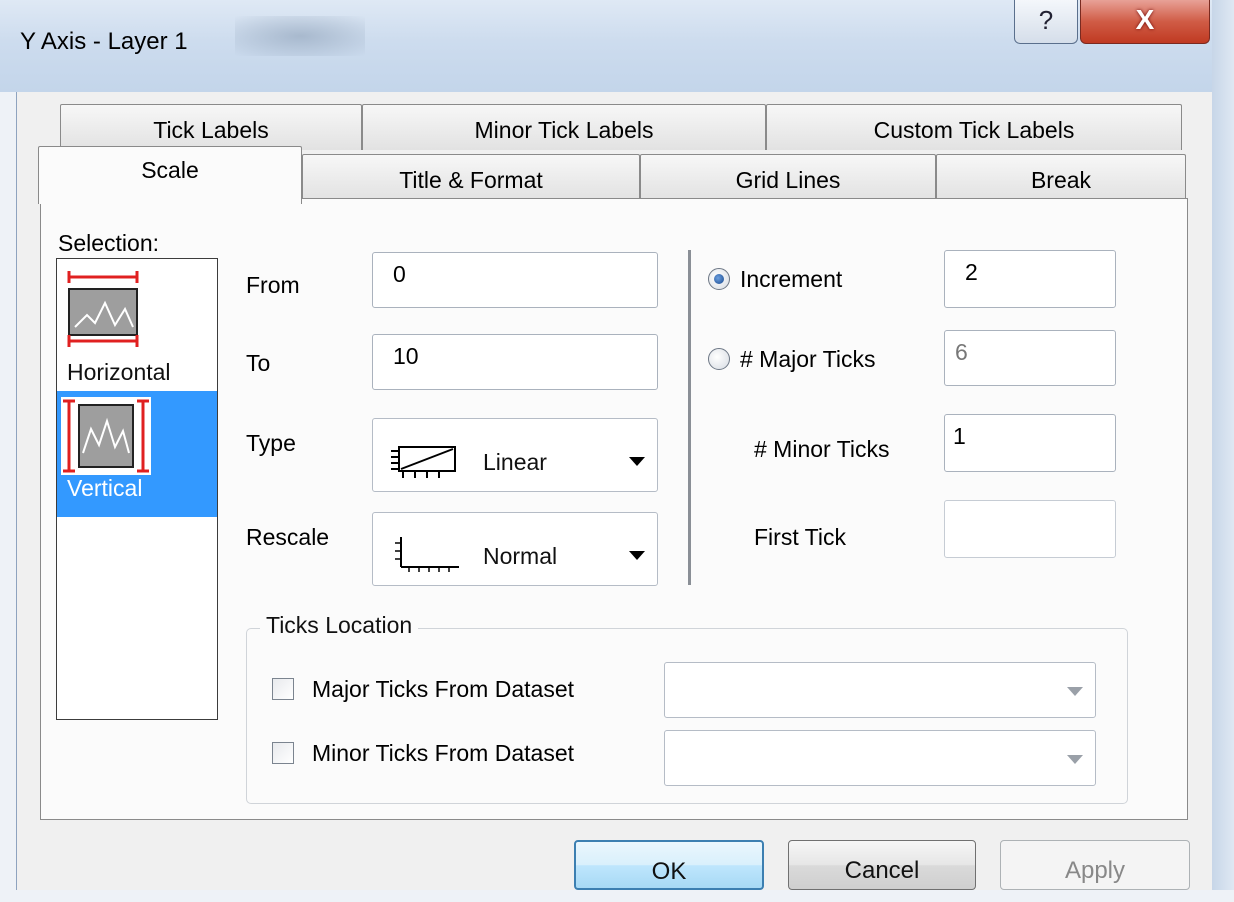  I want to click on tab-label: Break, so click(1061, 180).